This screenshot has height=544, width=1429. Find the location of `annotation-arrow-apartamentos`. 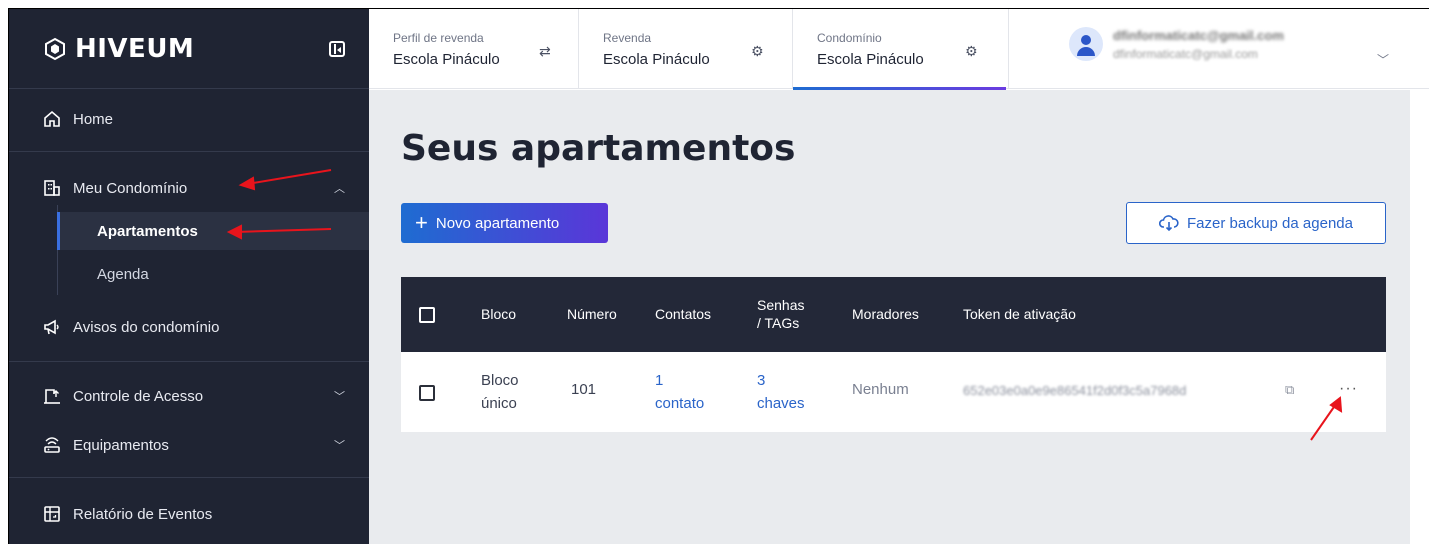

annotation-arrow-apartamentos is located at coordinates (283, 230).